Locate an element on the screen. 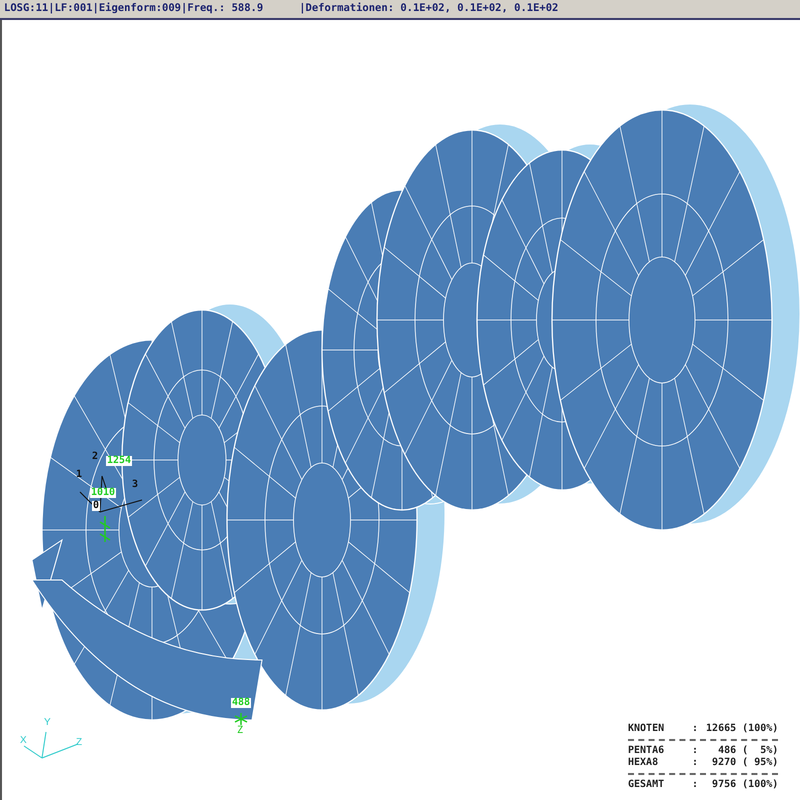 Image resolution: width=800 pixels, height=800 pixels. stat-value: 9756 (100%) is located at coordinates (744, 785).